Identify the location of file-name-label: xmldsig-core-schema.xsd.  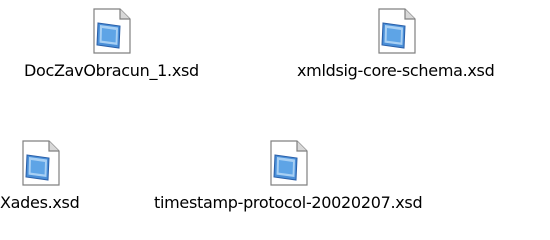
(396, 70).